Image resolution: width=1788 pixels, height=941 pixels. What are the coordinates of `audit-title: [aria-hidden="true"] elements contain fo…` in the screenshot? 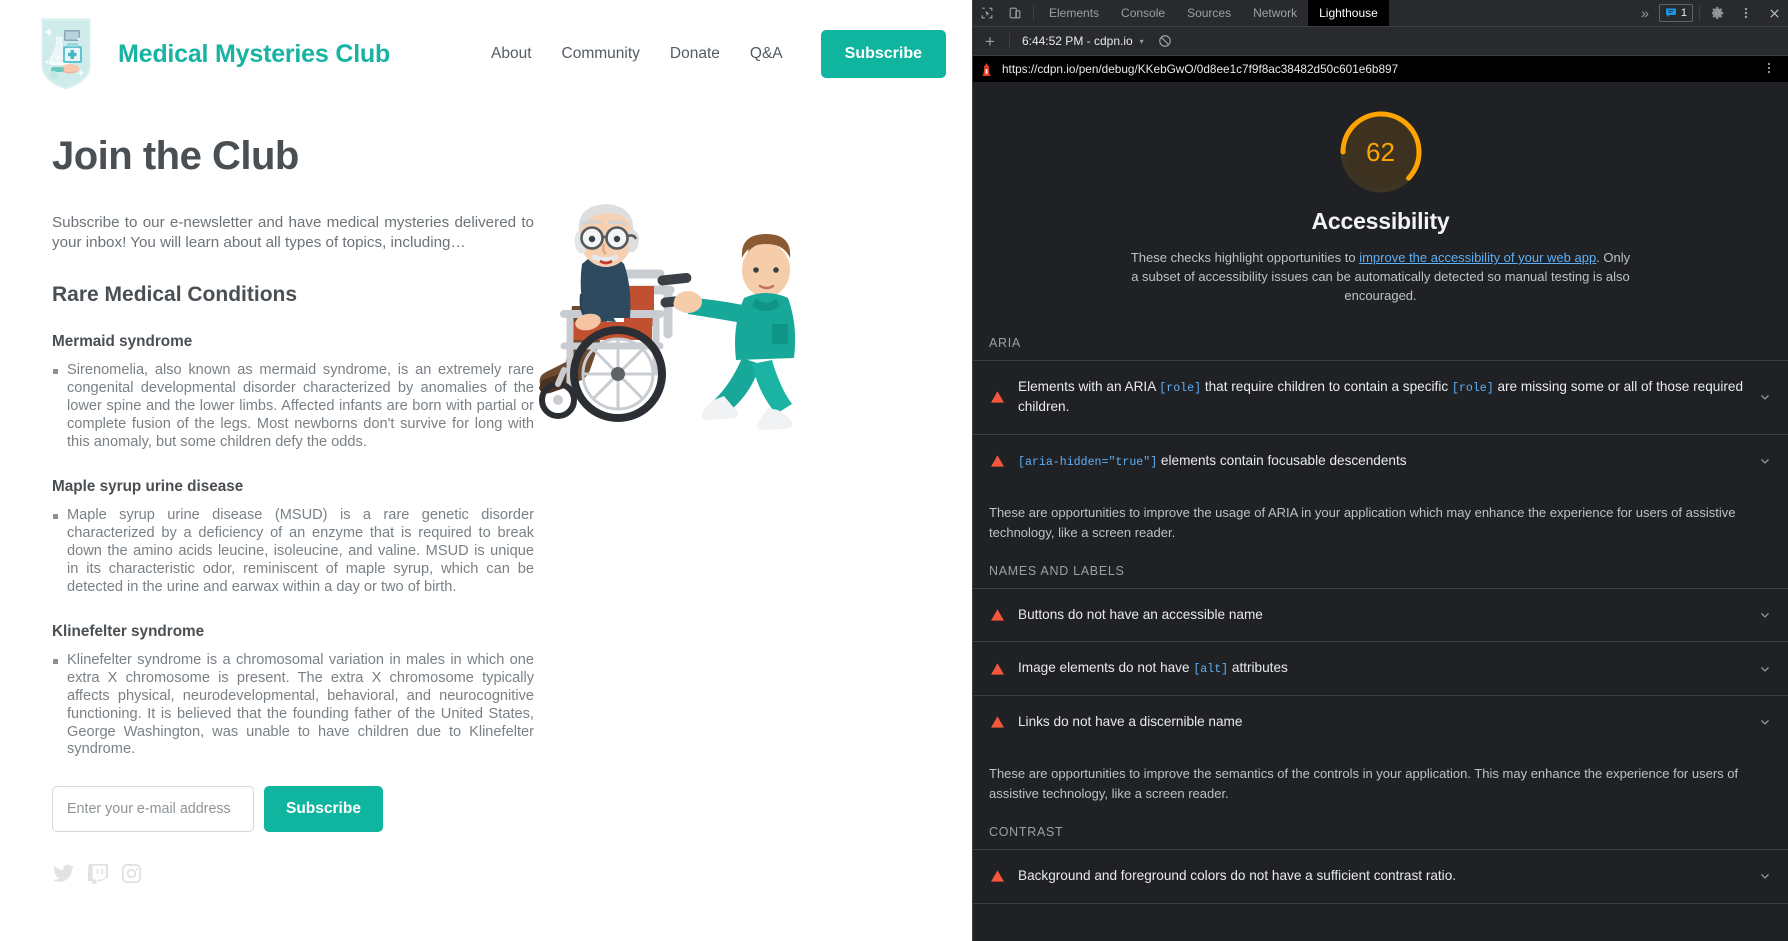 It's located at (1212, 460).